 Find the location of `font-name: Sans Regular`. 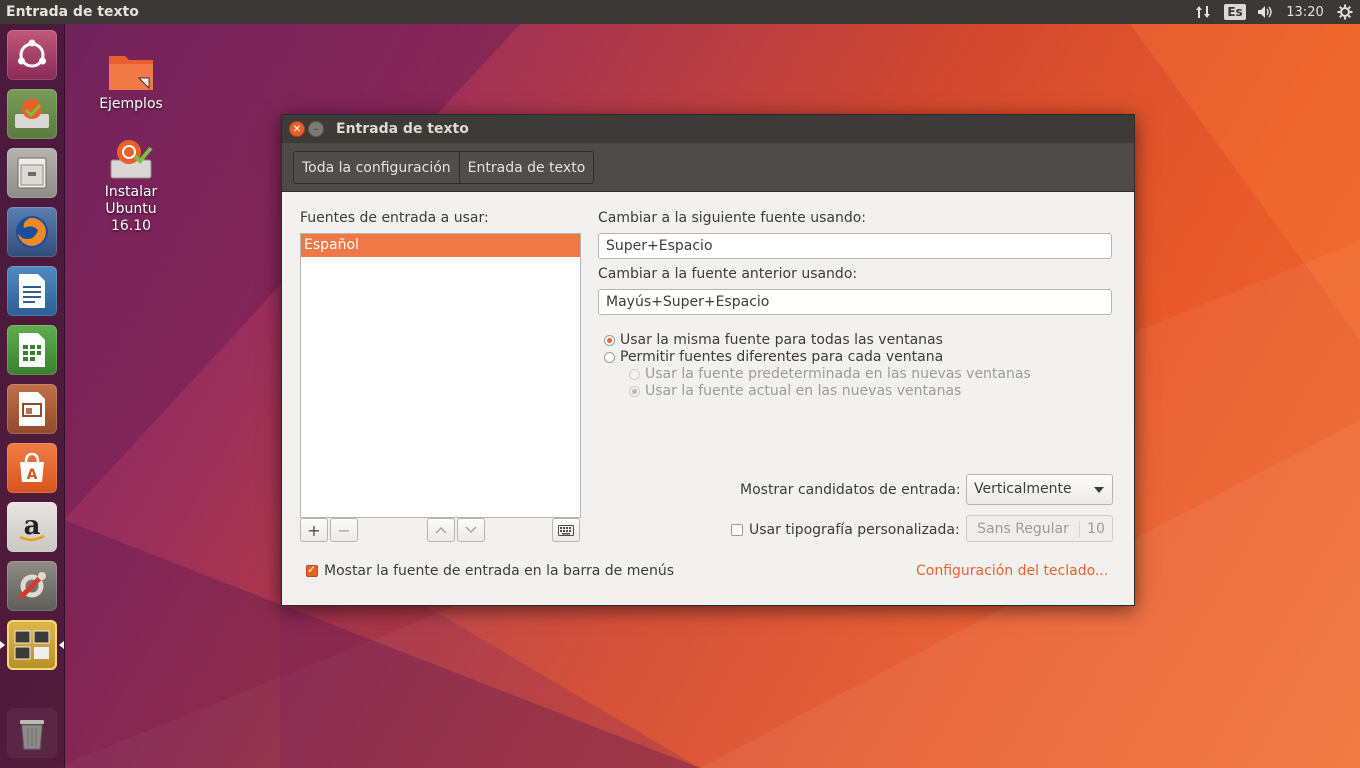

font-name: Sans Regular is located at coordinates (1023, 528).